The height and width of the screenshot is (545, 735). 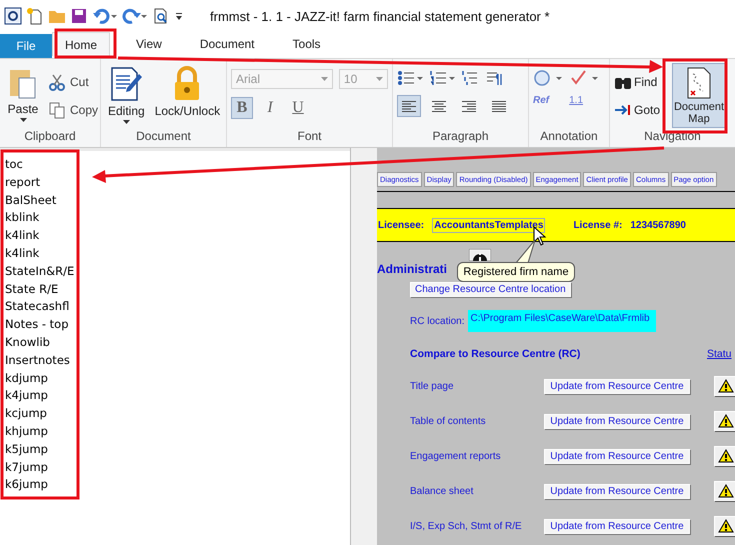 I want to click on row-label: Title page, so click(x=432, y=386).